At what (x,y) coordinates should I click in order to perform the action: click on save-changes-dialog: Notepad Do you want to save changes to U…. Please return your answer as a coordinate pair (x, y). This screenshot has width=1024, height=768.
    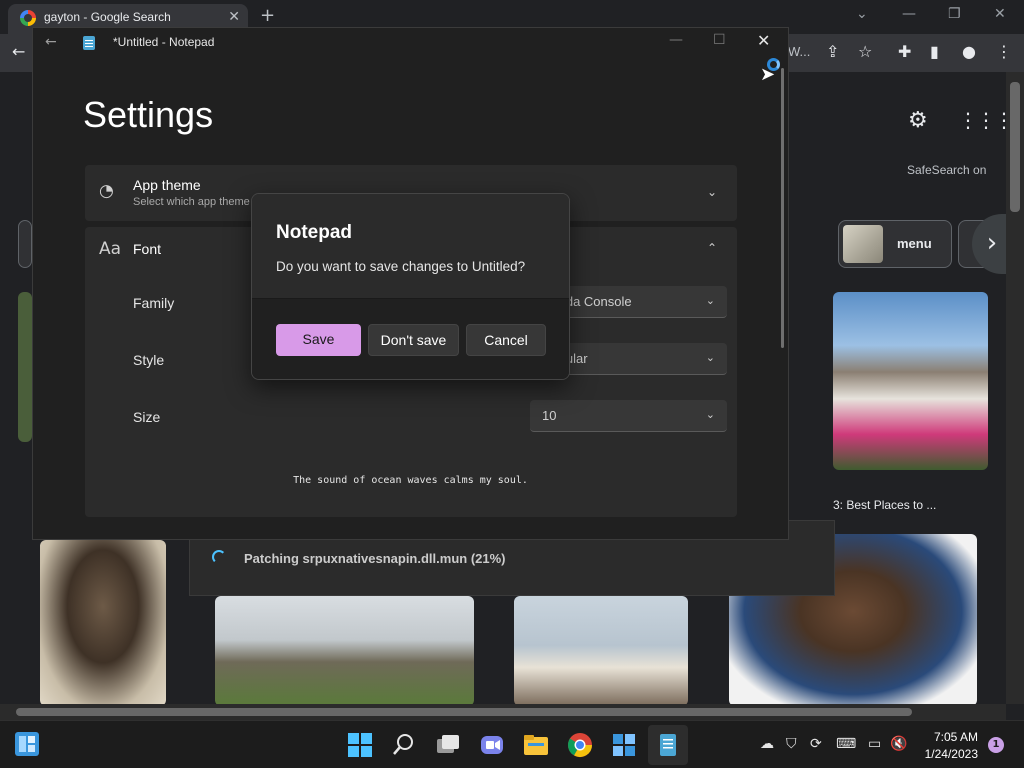
    Looking at the image, I should click on (410, 286).